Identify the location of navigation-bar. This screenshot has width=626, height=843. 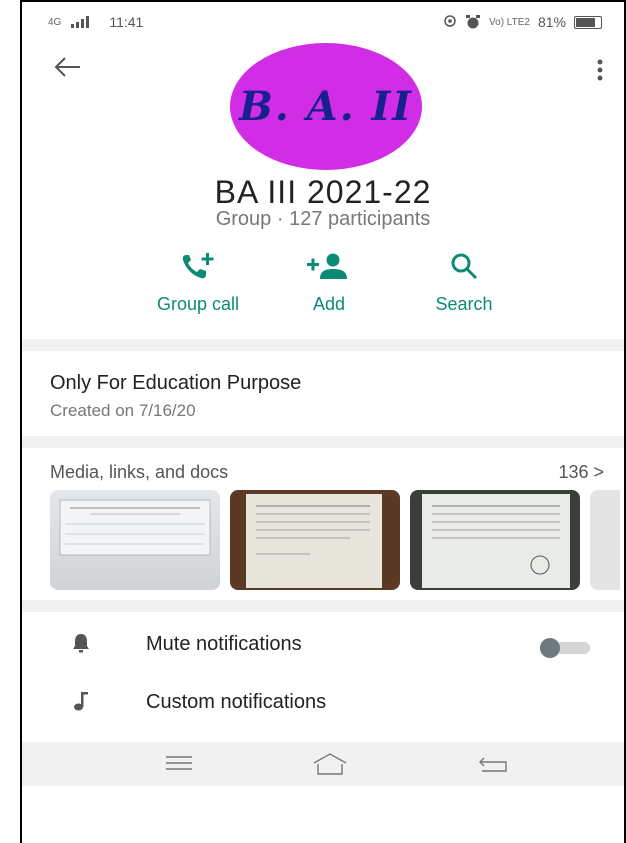
(323, 764).